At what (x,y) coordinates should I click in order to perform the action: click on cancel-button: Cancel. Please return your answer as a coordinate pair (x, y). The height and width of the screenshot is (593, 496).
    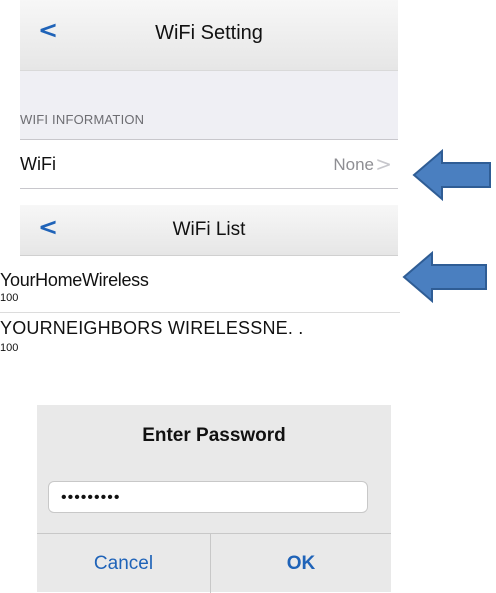
    Looking at the image, I should click on (124, 563).